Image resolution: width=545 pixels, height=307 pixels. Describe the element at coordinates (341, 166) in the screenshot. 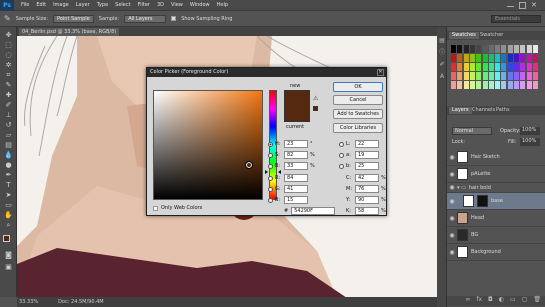

I see `b-channel-radio` at that location.